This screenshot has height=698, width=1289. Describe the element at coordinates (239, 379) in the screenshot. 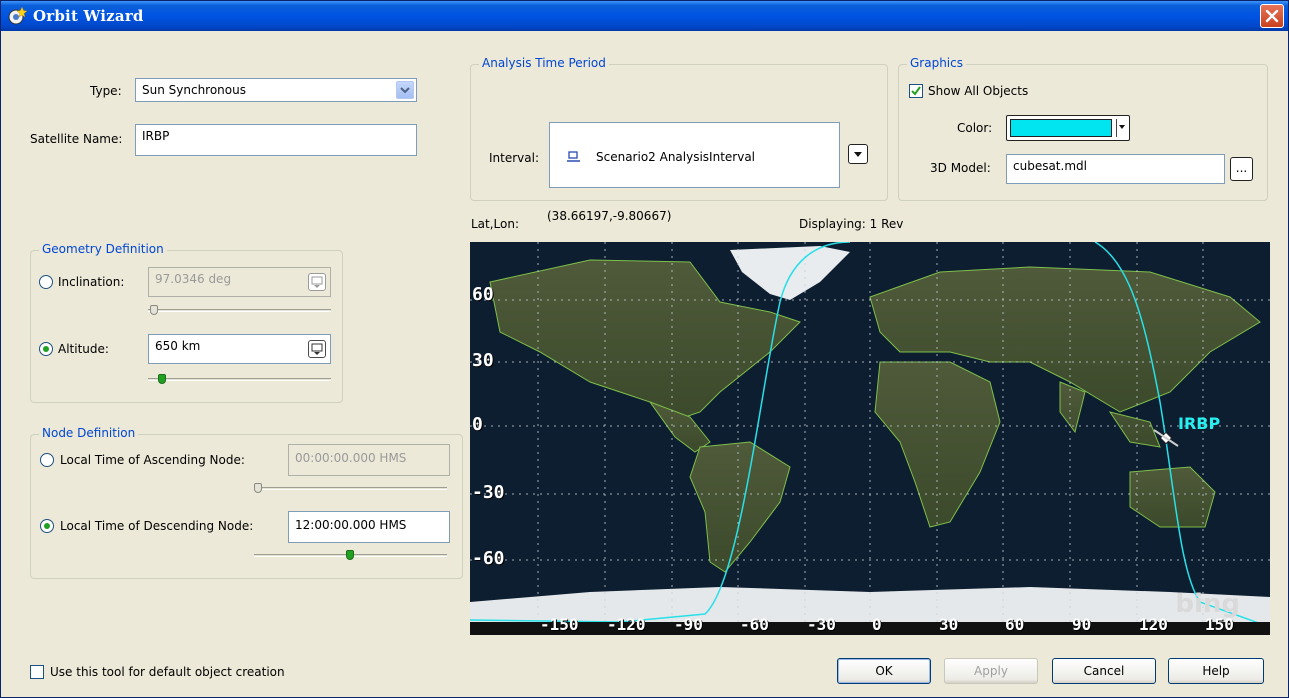

I see `altitude-slider-track` at that location.